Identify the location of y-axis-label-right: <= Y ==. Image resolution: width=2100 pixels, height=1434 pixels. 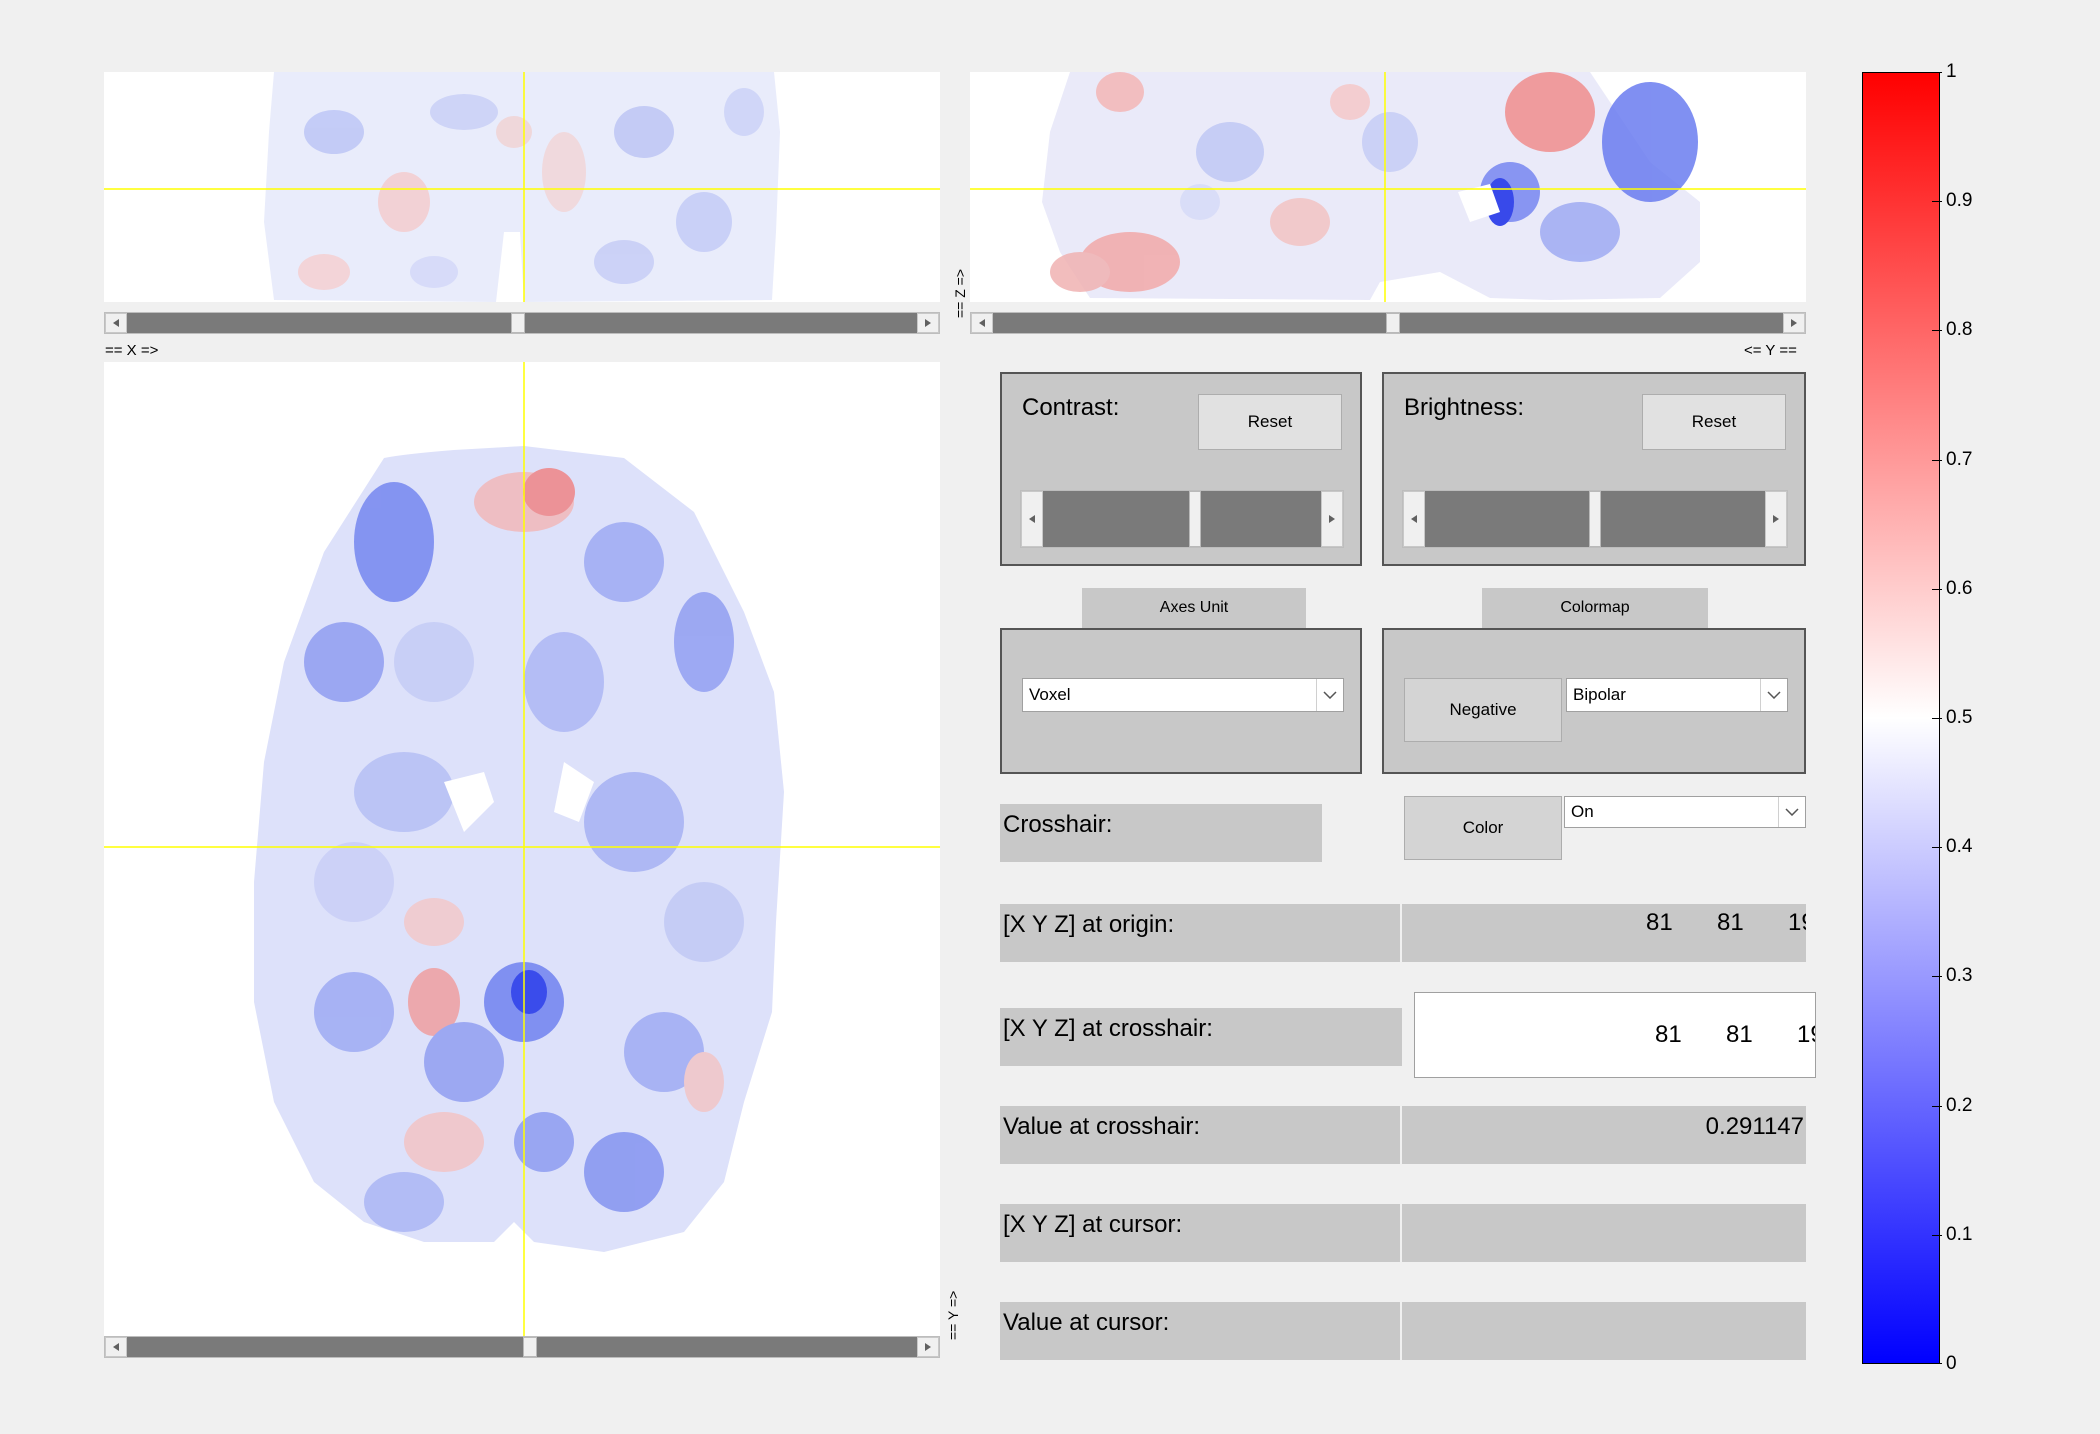
(1770, 350).